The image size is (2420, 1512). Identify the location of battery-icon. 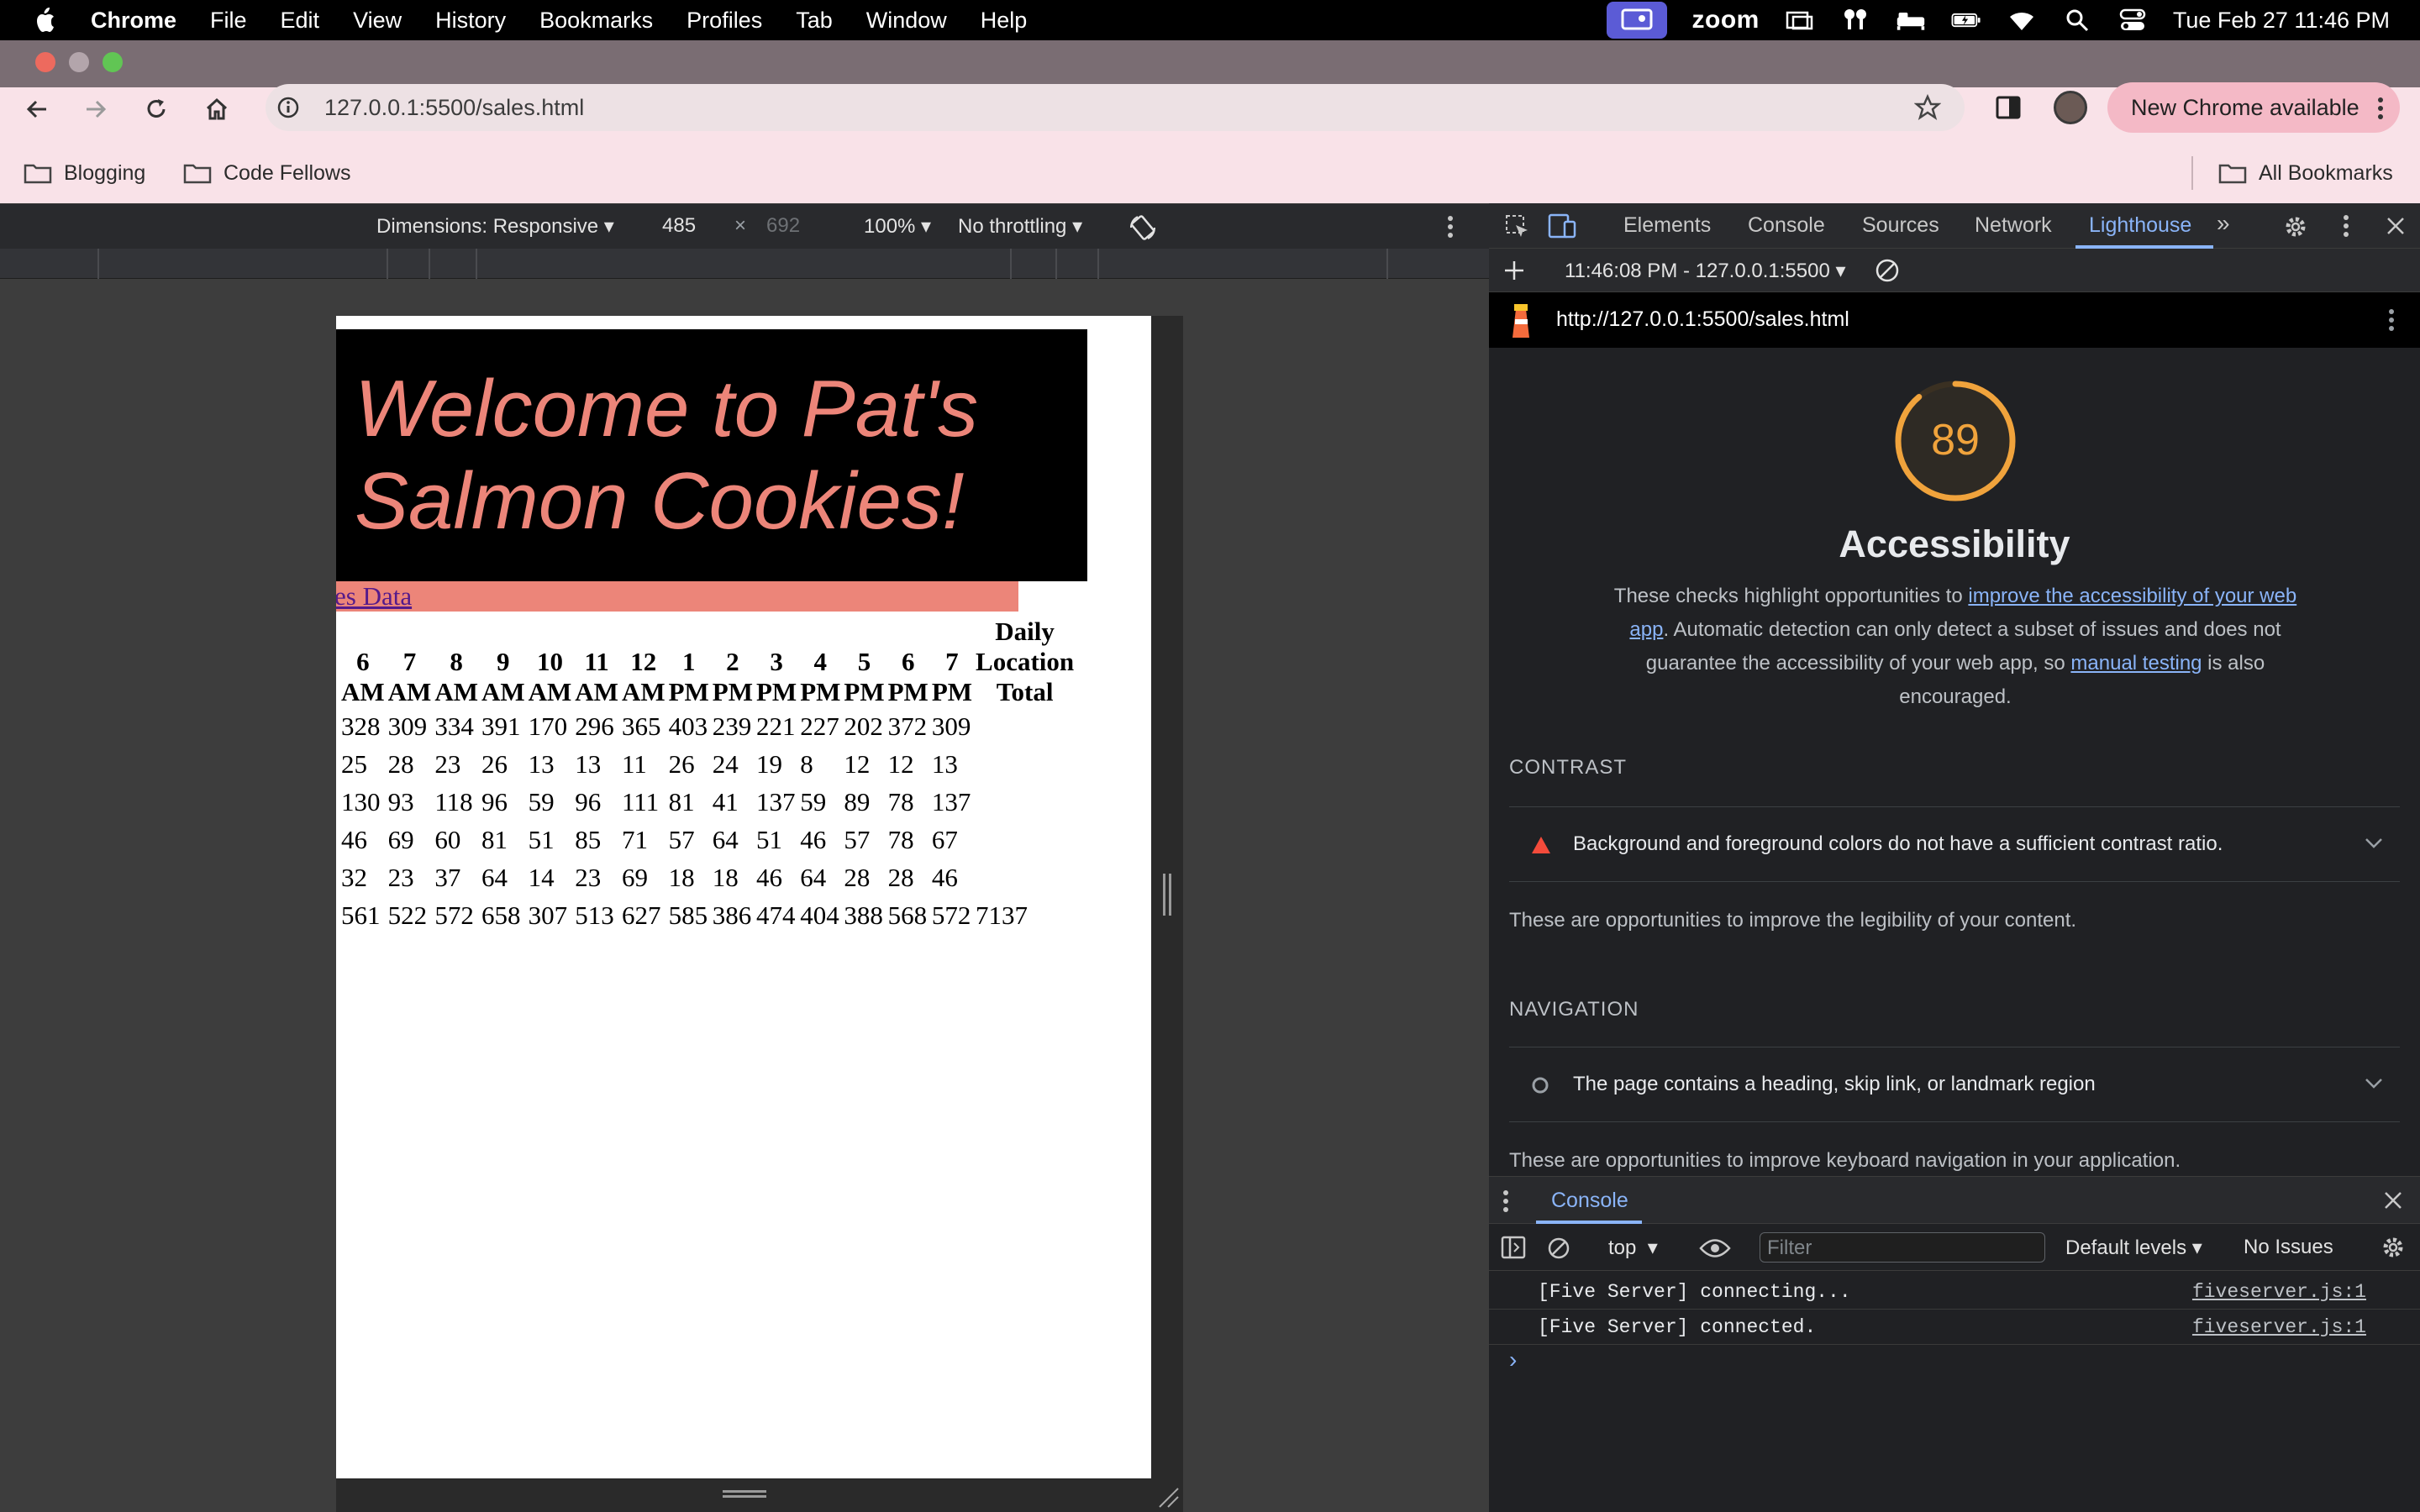
(1966, 20).